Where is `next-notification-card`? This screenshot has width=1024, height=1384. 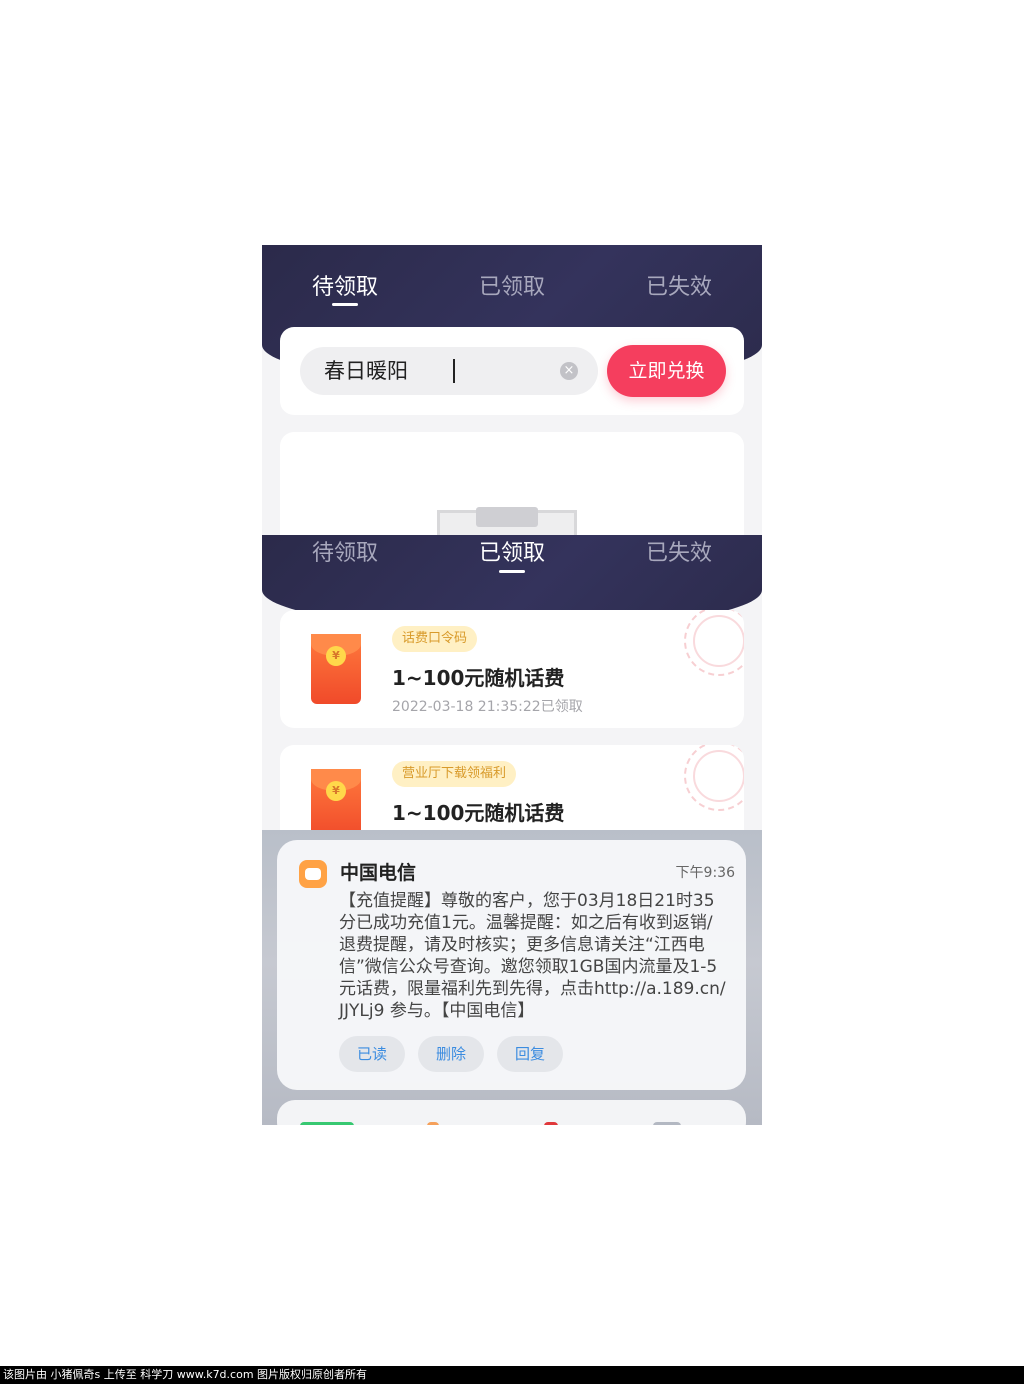
next-notification-card is located at coordinates (511, 1112).